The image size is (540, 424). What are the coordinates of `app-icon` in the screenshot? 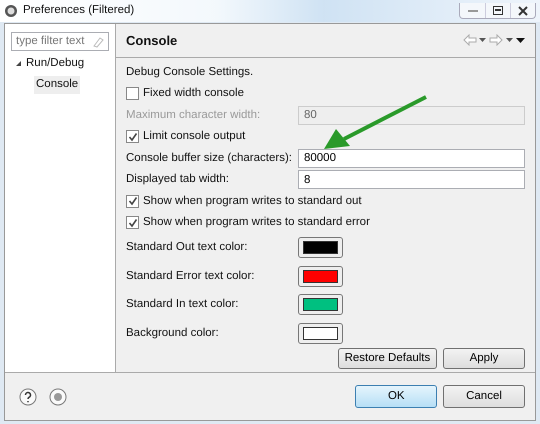 It's located at (11, 11).